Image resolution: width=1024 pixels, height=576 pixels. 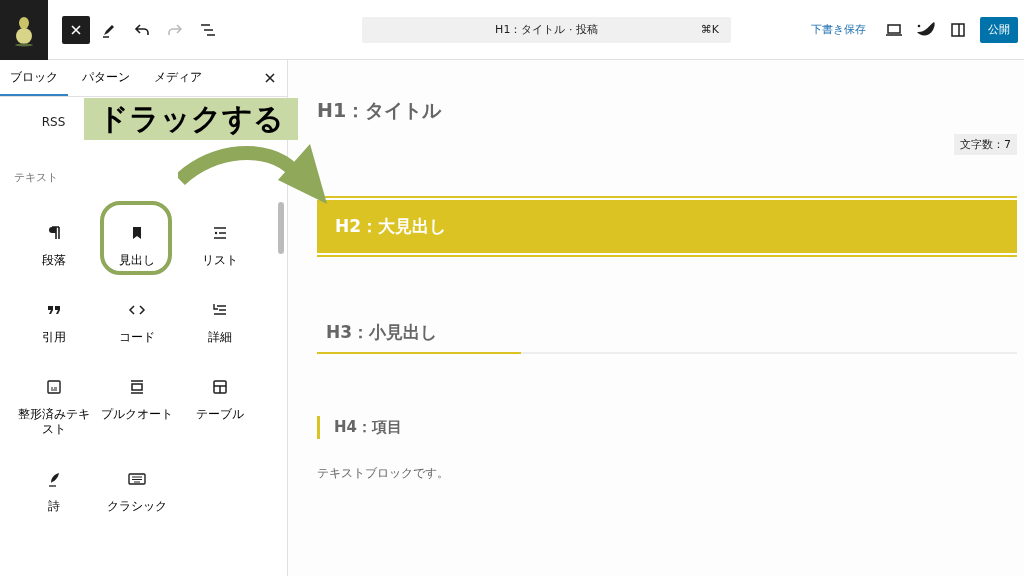 What do you see at coordinates (999, 29) in the screenshot?
I see `publish-button: 公開` at bounding box center [999, 29].